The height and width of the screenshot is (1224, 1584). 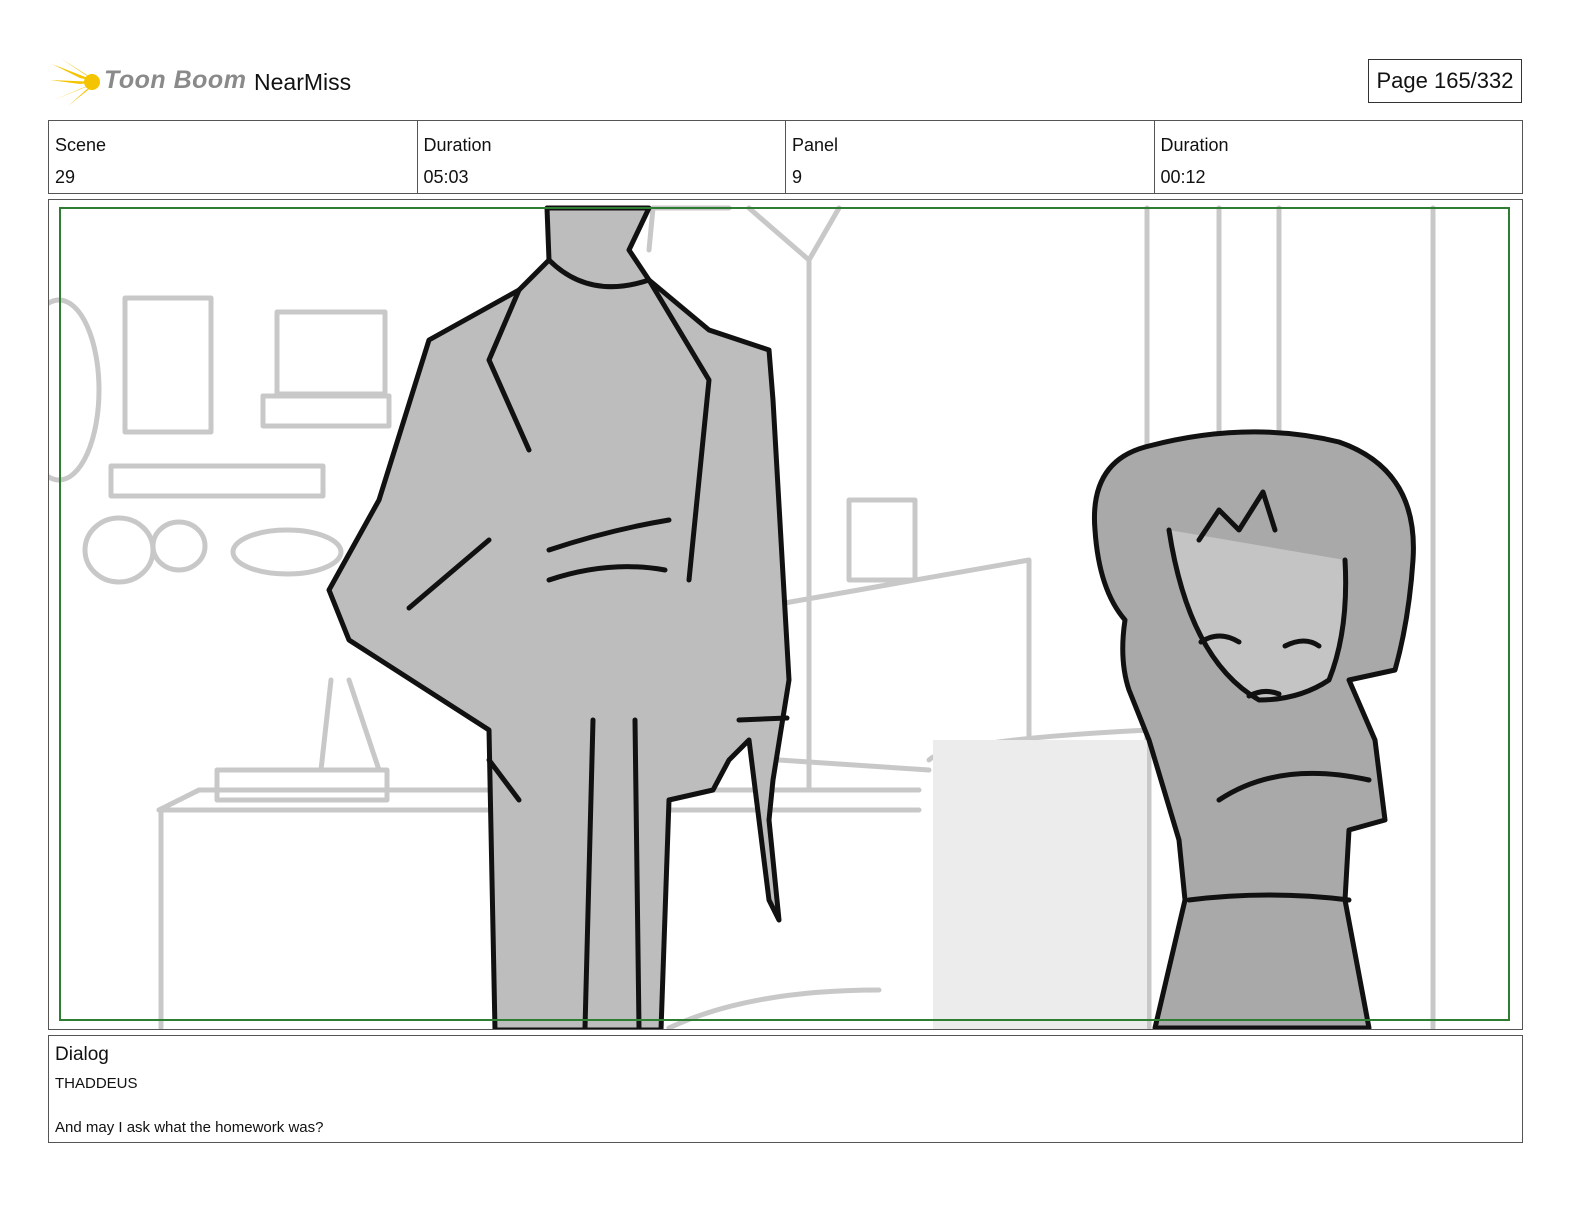 I want to click on panel-duration-value: 00:12, so click(x=1183, y=177).